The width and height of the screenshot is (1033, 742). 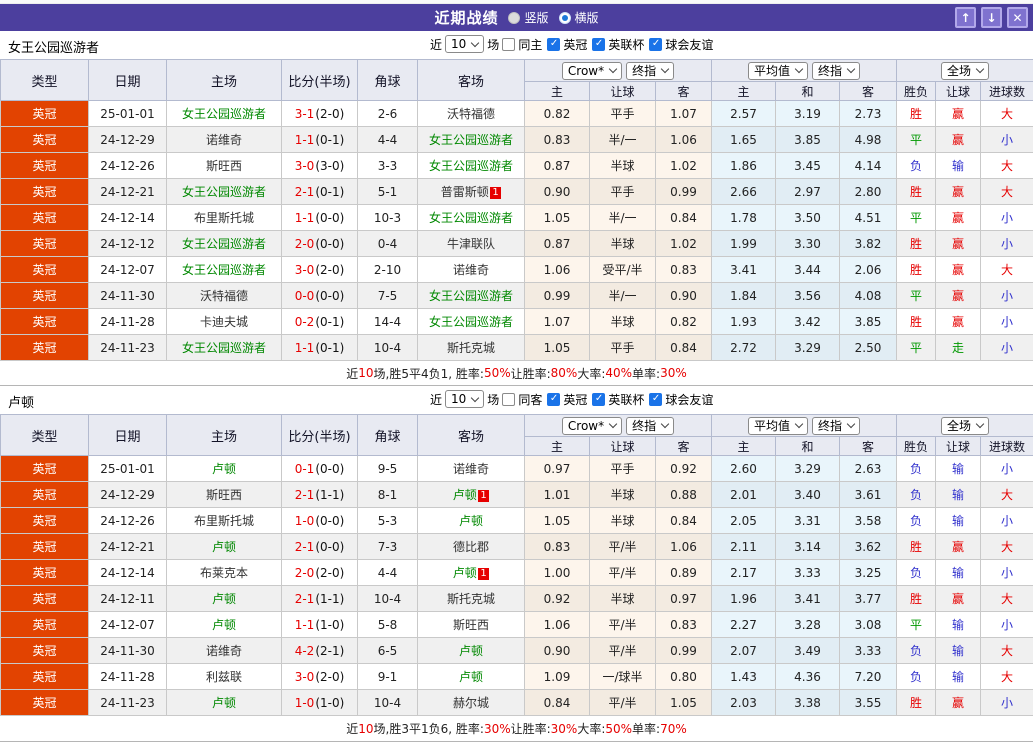 I want to click on same-venue-label: 同主, so click(x=530, y=44).